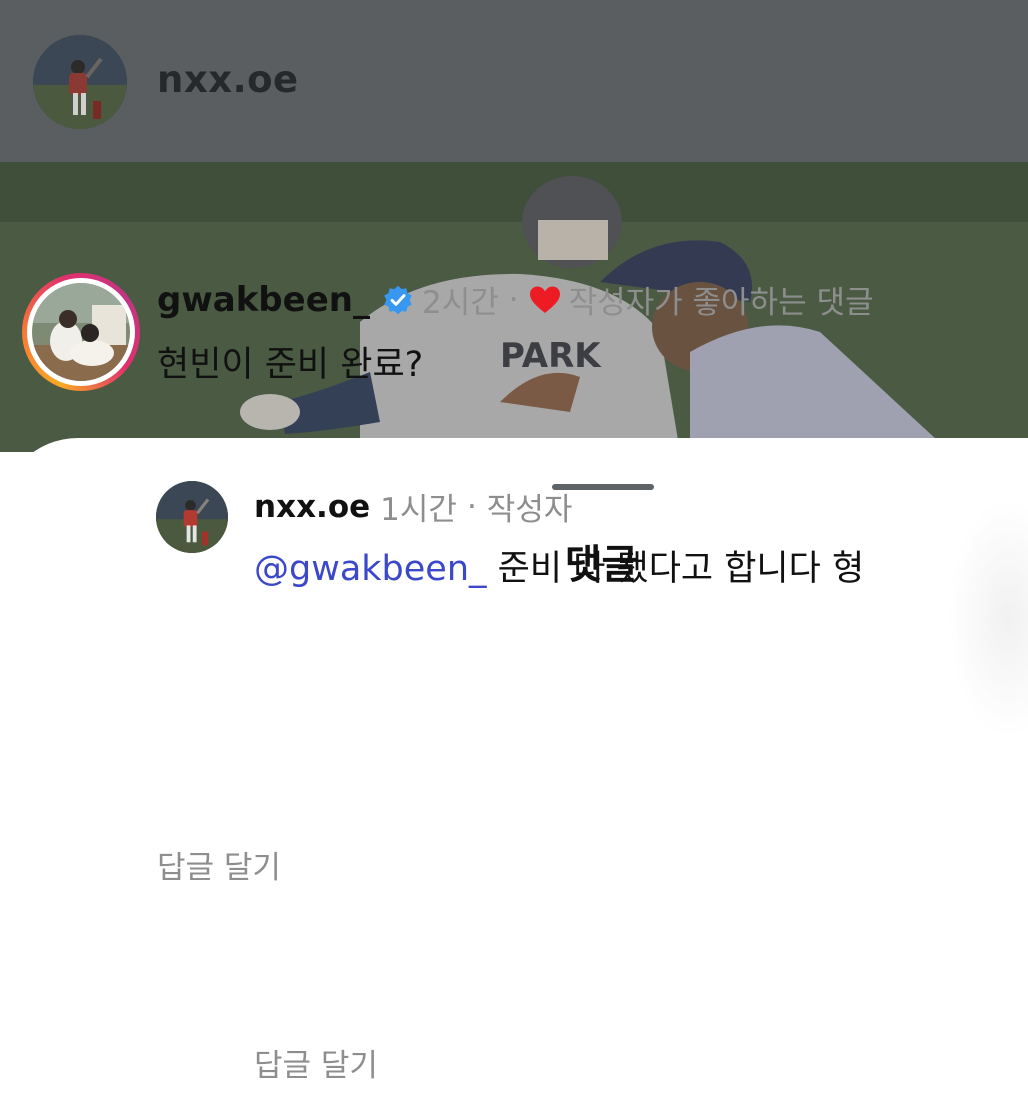  I want to click on commenter-username: gwakbeen_, so click(263, 300).